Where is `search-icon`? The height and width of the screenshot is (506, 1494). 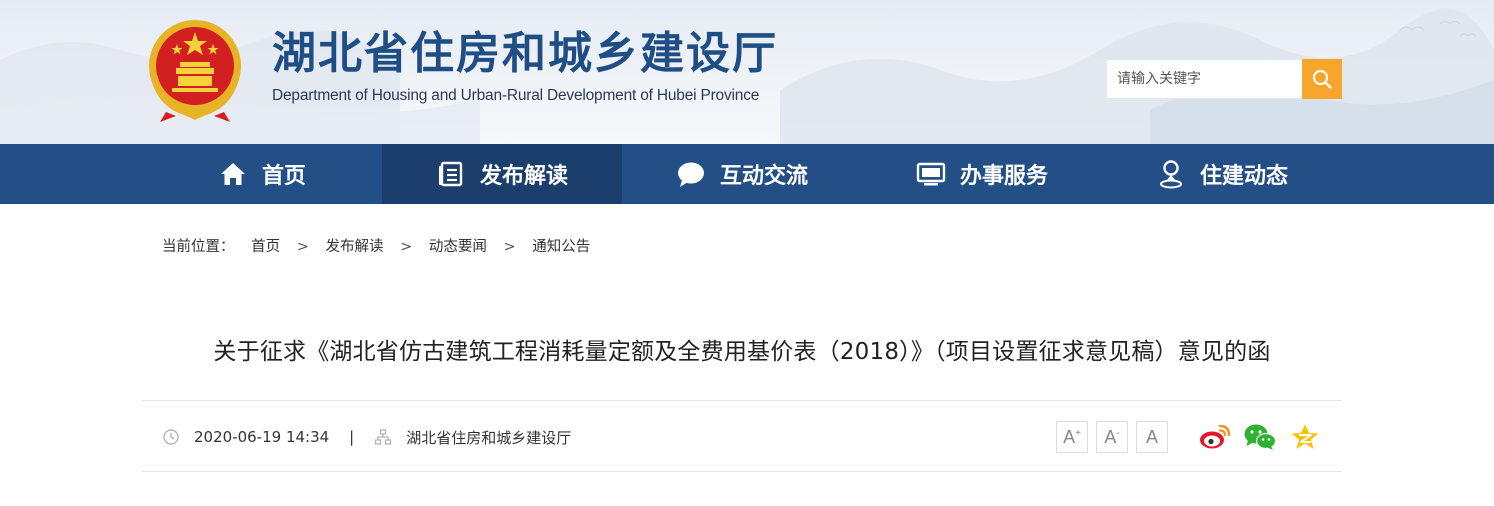 search-icon is located at coordinates (1322, 79).